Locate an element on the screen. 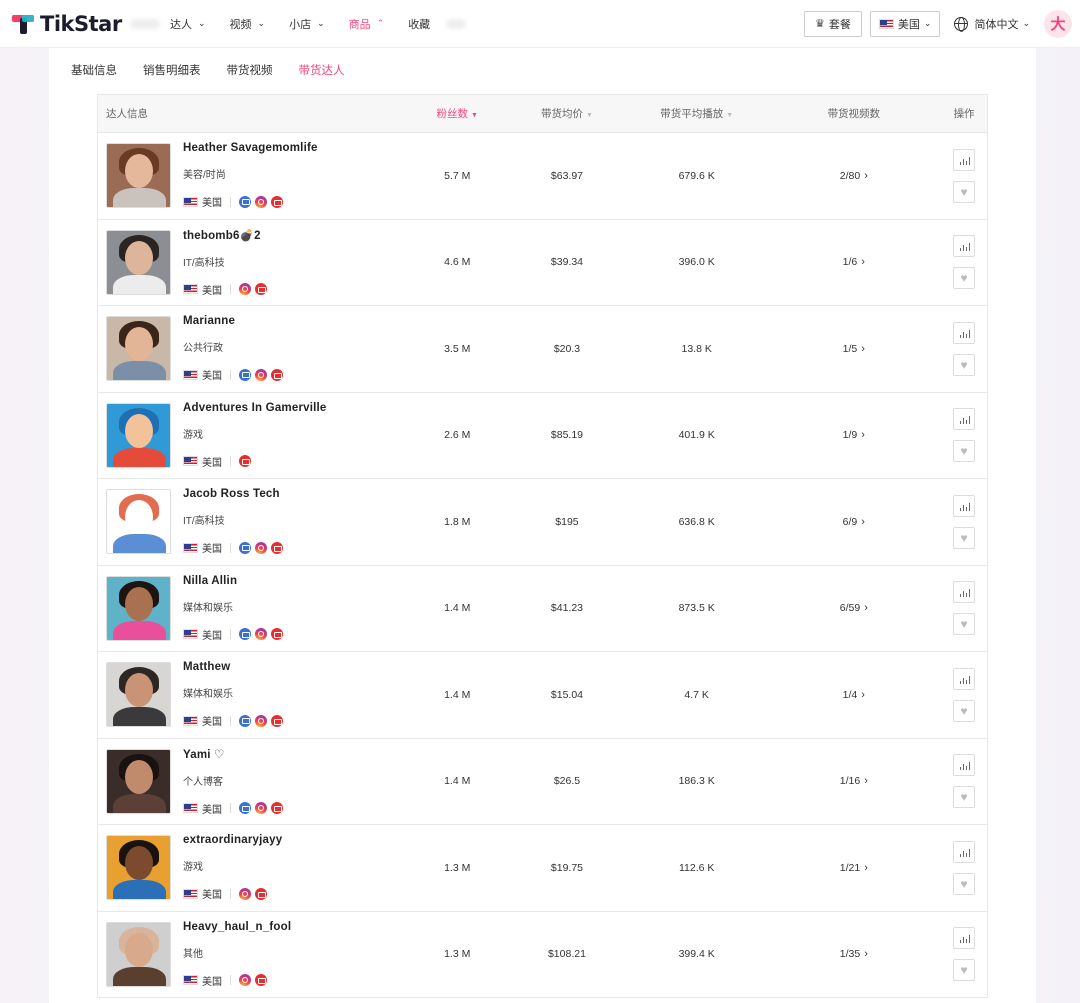  plan-button: ♛ 套餐 is located at coordinates (833, 23).